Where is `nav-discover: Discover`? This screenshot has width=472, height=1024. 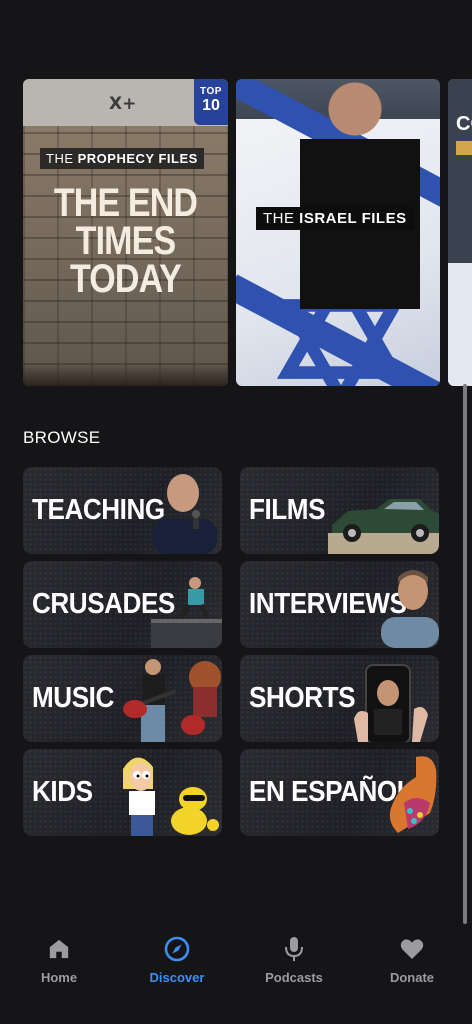
nav-discover: Discover is located at coordinates (177, 960).